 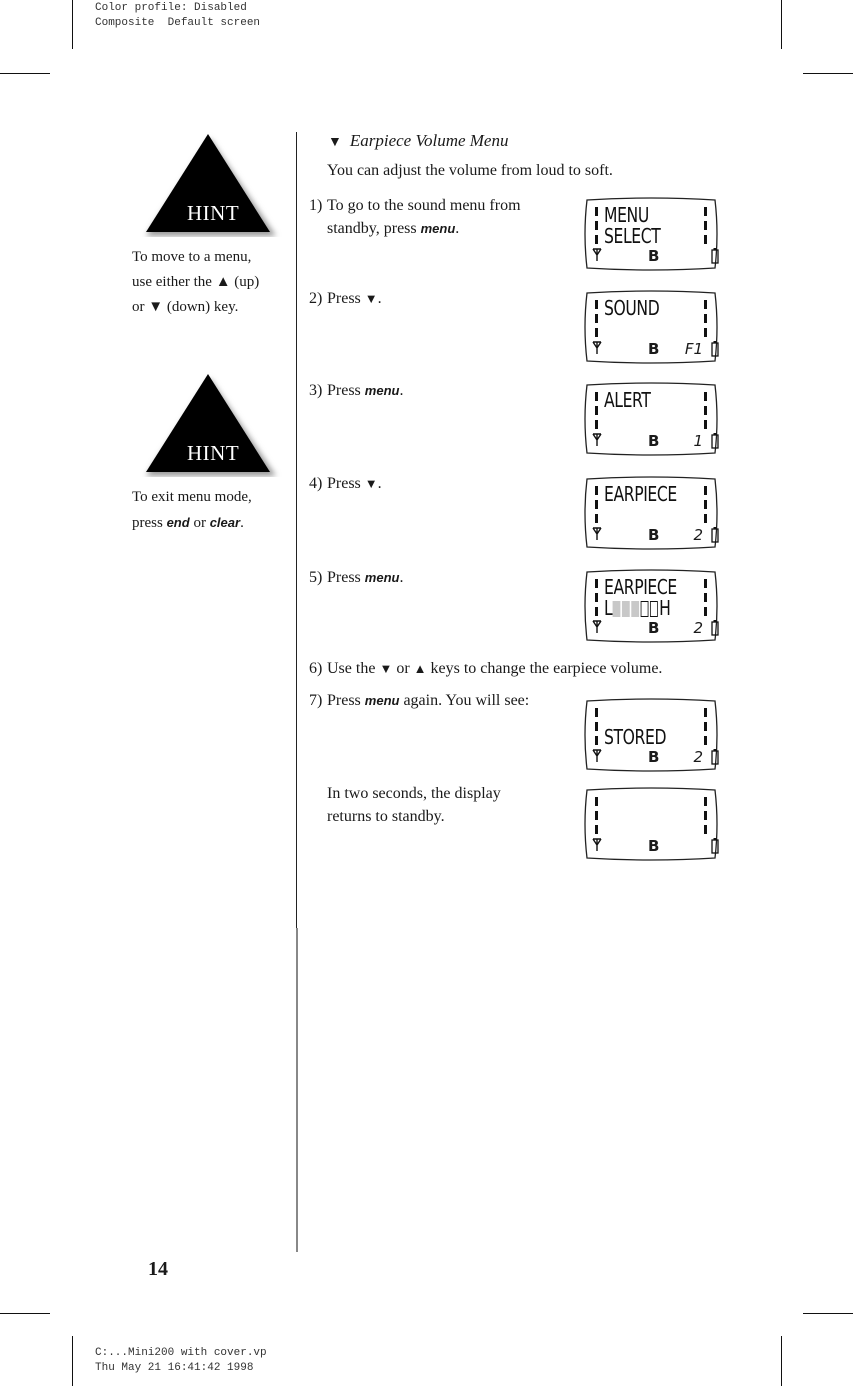 I want to click on lcd-display: SOUND B F1, so click(x=651, y=327).